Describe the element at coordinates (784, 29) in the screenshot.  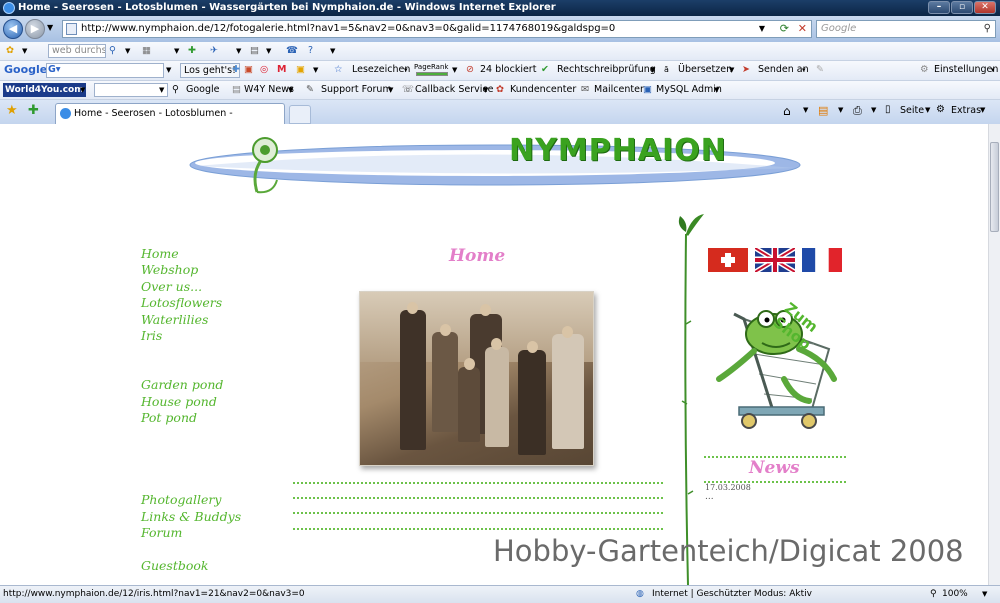
I see `refresh-icon: ⟳` at that location.